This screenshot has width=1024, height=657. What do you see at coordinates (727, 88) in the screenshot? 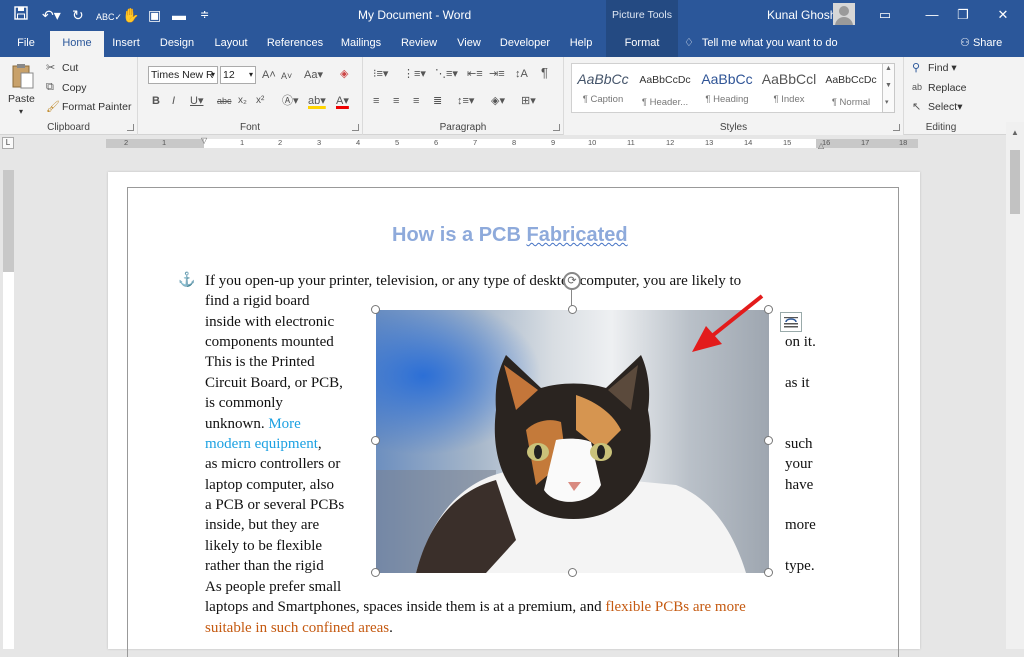
I see `style-heading: AaBbCc ¶ Heading` at bounding box center [727, 88].